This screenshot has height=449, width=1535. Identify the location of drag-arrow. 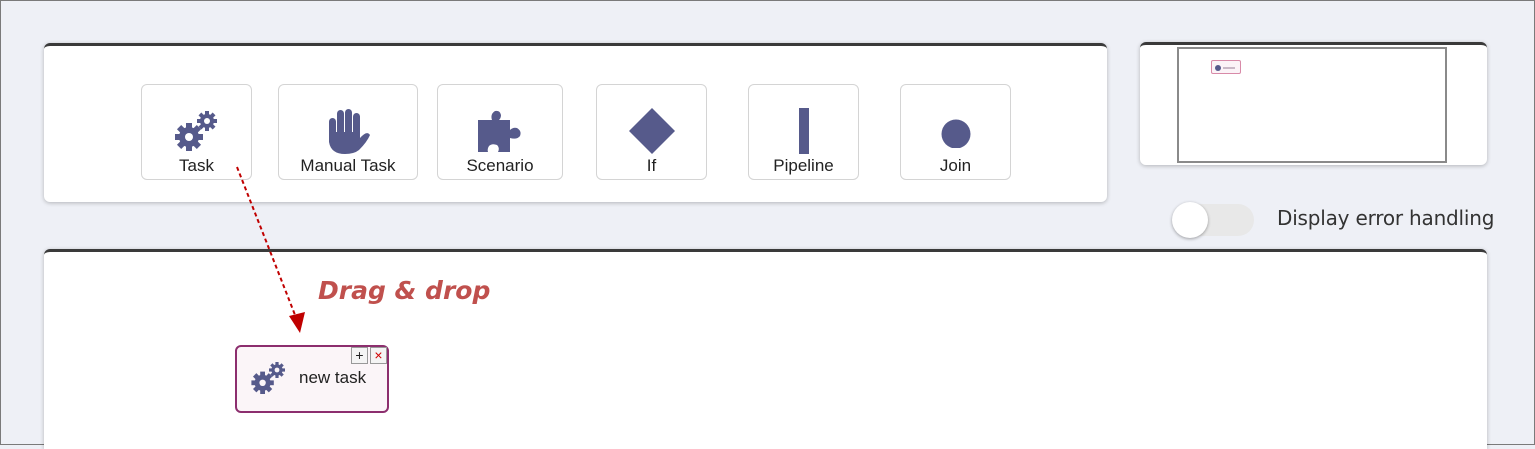
(270, 249).